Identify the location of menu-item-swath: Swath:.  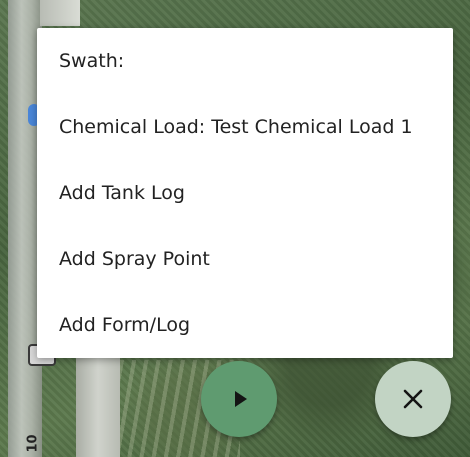
(245, 61).